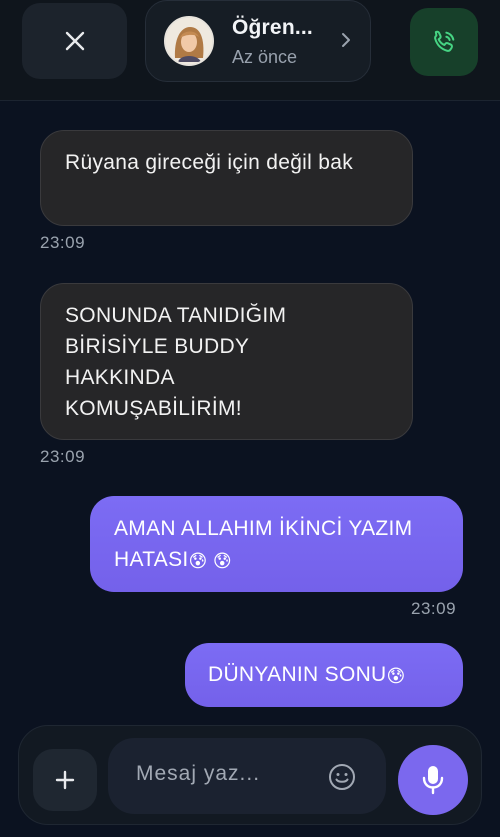  Describe the element at coordinates (210, 561) in the screenshot. I see `message-emoji: 😰 😰` at that location.